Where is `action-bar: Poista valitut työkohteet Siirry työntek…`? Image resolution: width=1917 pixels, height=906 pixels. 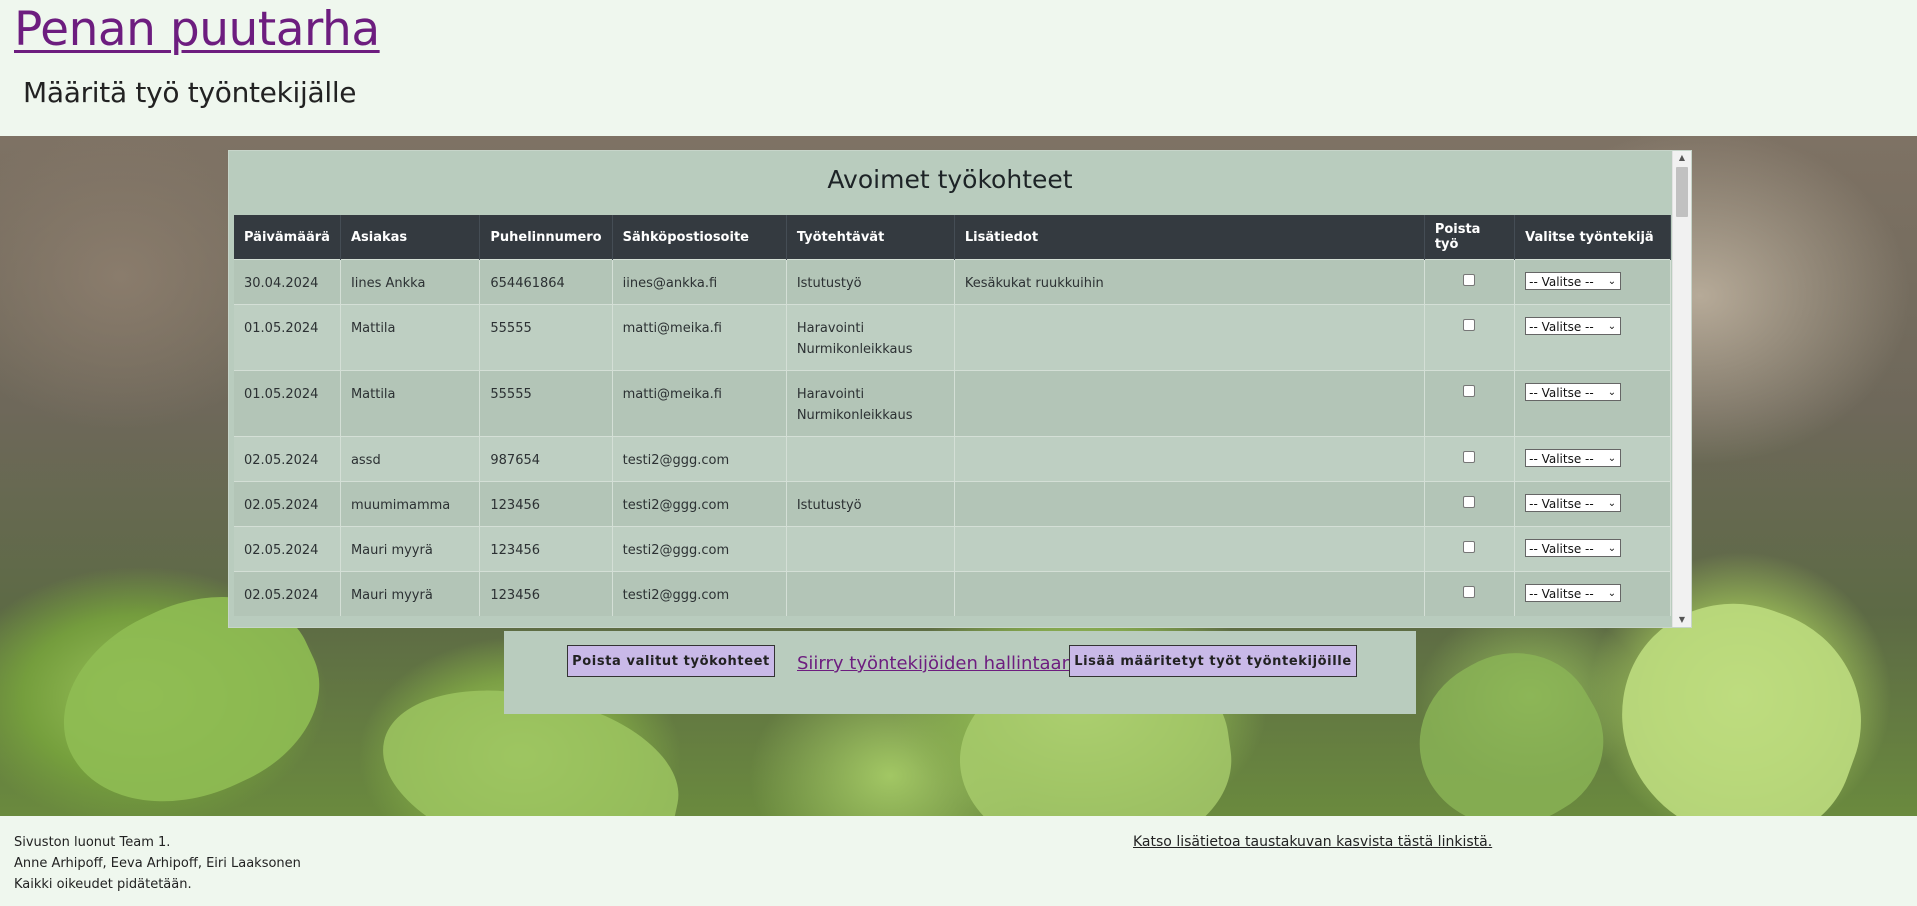 action-bar: Poista valitut työkohteet Siirry työntek… is located at coordinates (960, 672).